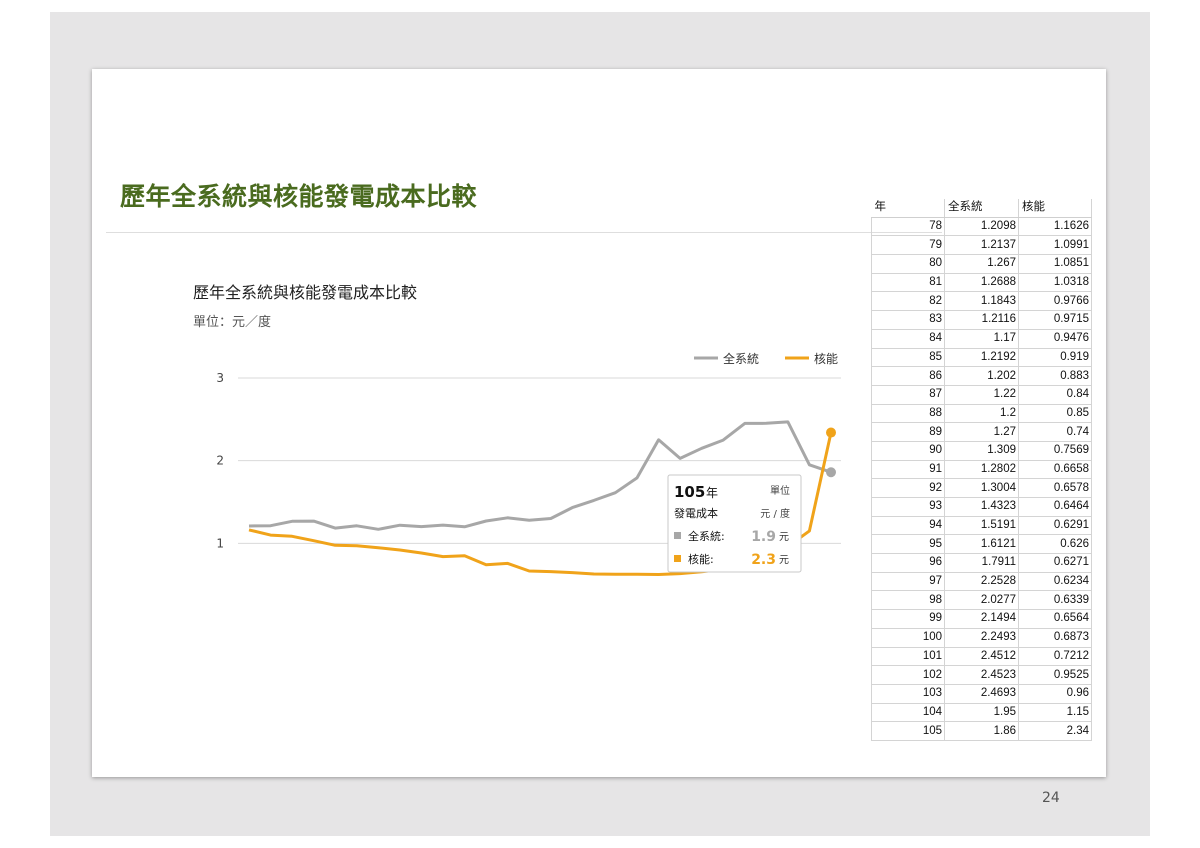 This screenshot has height=848, width=1200. Describe the element at coordinates (1055, 526) in the screenshot. I see `table-cell-nuclear: 0.6291` at that location.